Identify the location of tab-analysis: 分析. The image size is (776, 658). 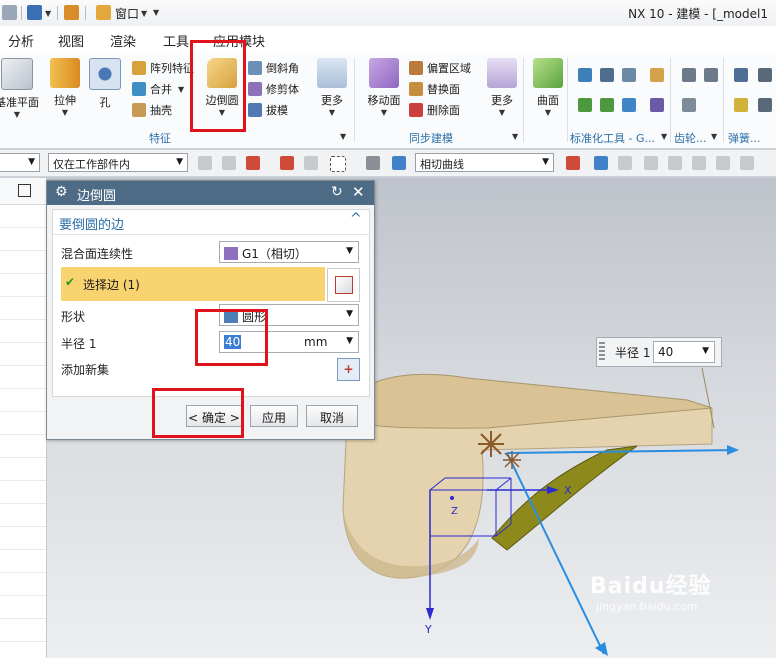
(21, 40).